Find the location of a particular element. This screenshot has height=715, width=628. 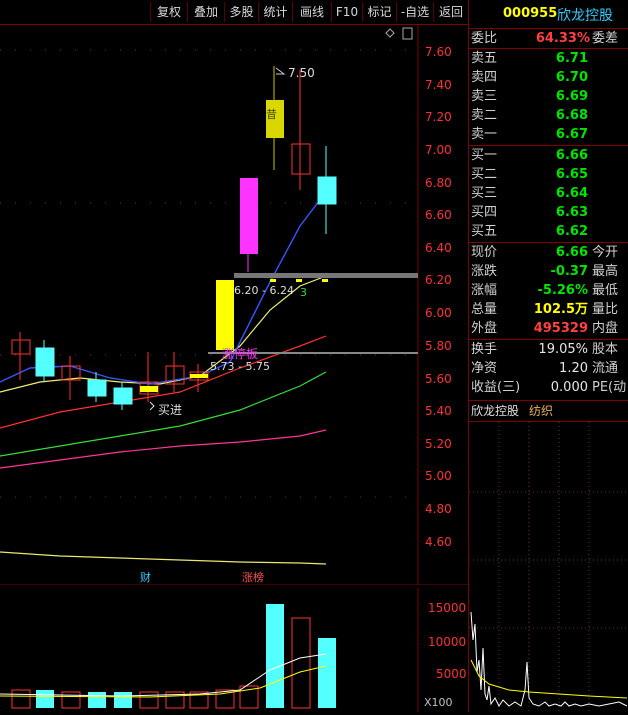

price-tick: 7.40 is located at coordinates (438, 85).